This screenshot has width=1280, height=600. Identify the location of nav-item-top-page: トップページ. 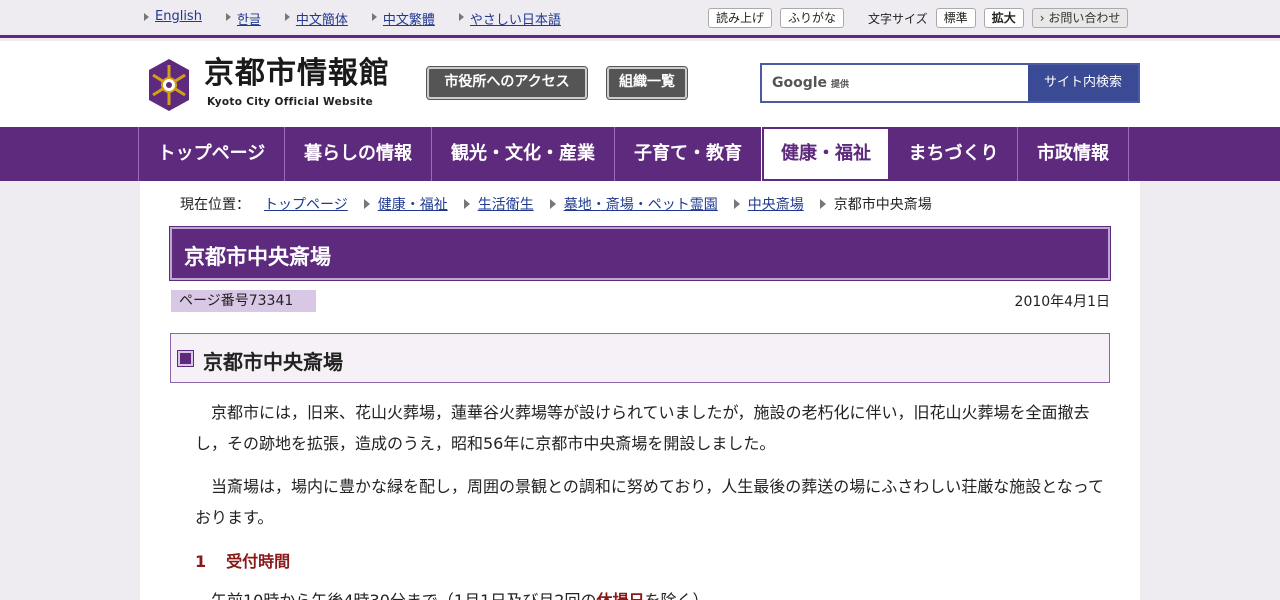
(211, 154).